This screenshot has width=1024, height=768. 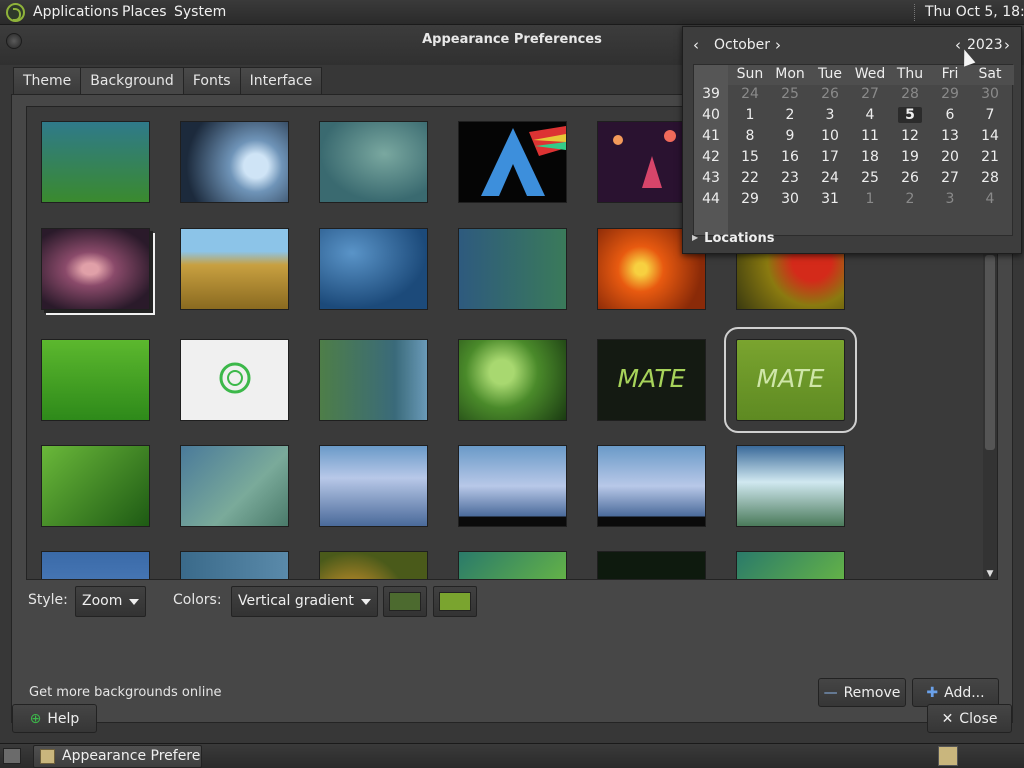 I want to click on next-year-icon: ›, so click(x=1007, y=45).